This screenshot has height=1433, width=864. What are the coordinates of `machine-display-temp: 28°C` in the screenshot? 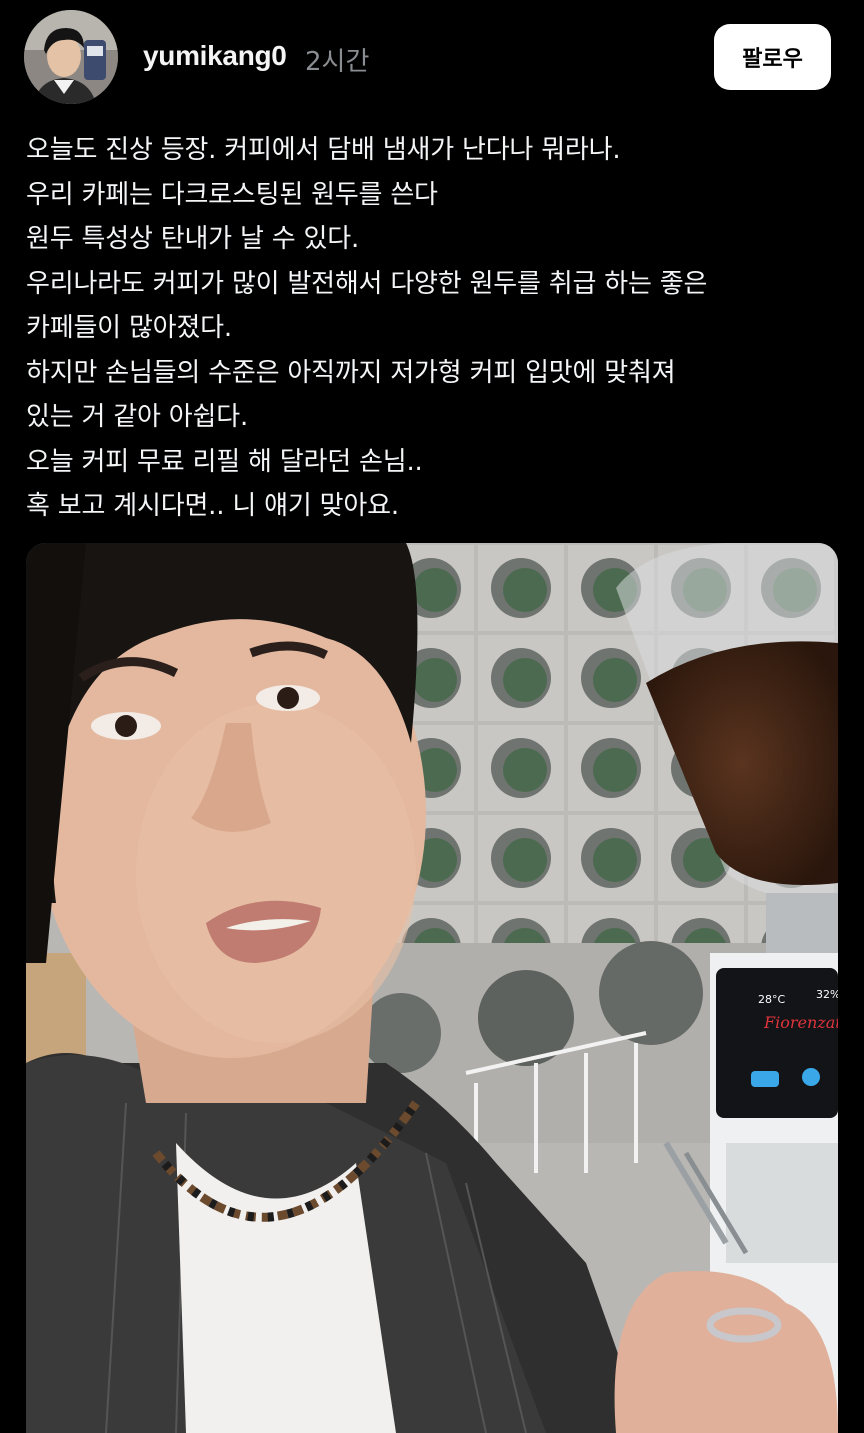 It's located at (771, 999).